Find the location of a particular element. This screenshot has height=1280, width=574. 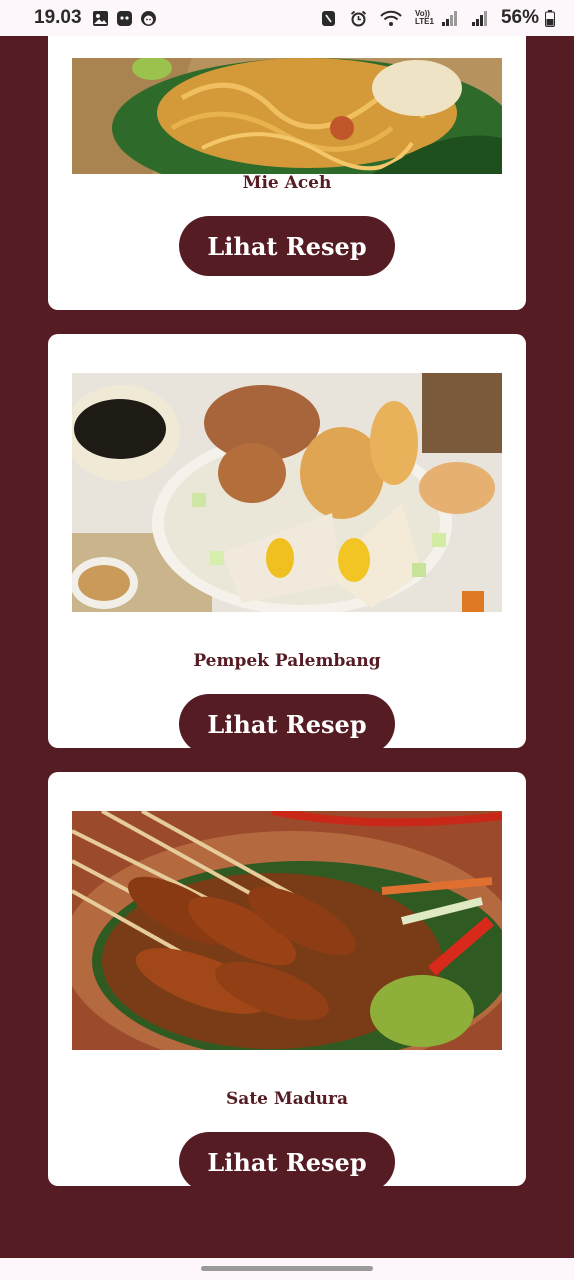

navigation-bar is located at coordinates (287, 1269).